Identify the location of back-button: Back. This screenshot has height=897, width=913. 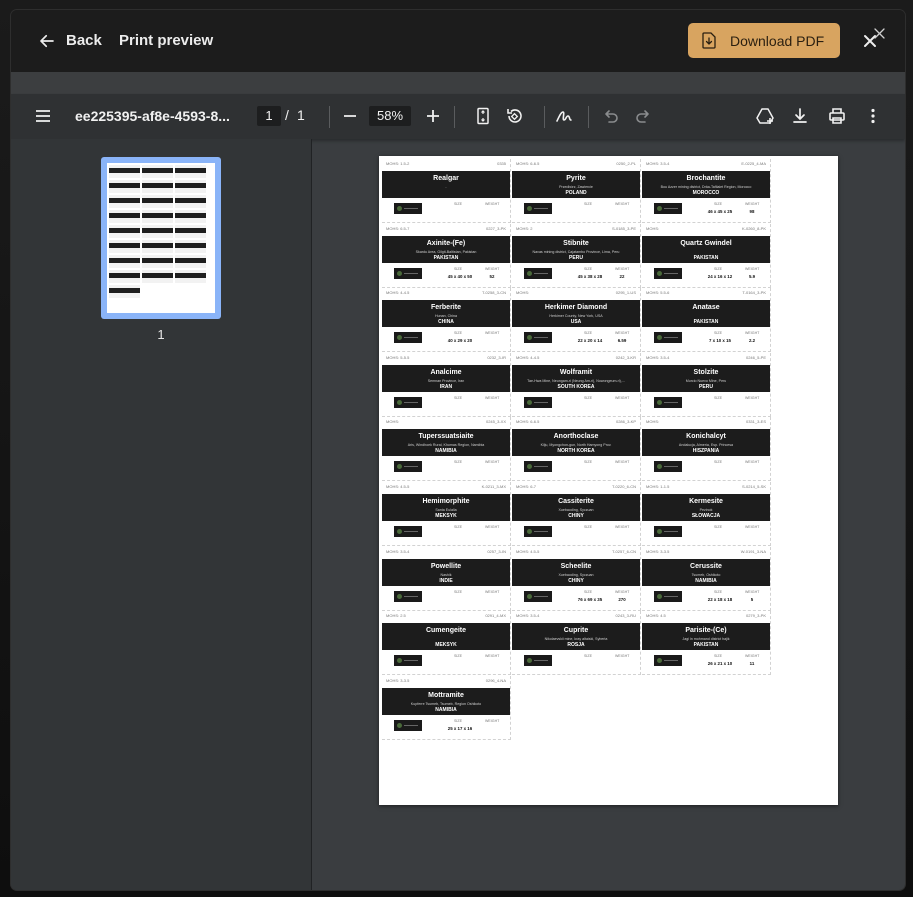
(84, 40).